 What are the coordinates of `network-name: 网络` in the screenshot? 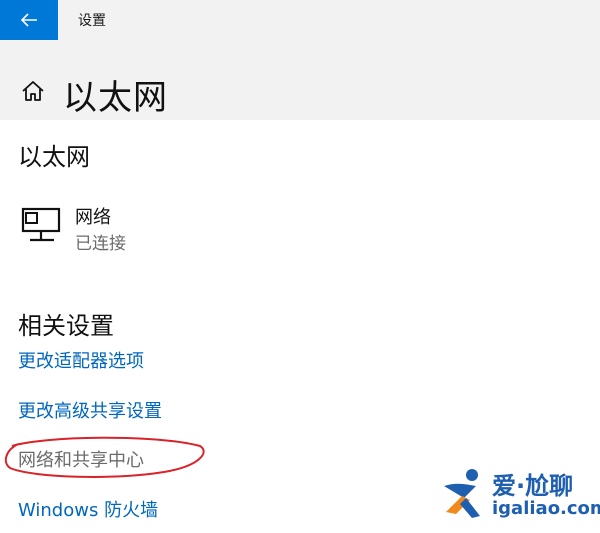 It's located at (93, 216).